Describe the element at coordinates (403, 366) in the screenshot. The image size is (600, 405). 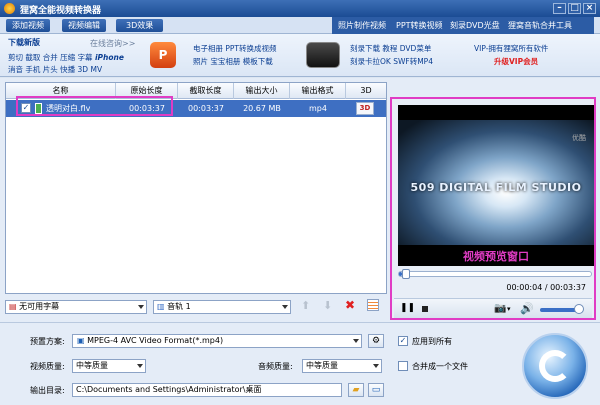
I see `merge-checkbox` at that location.